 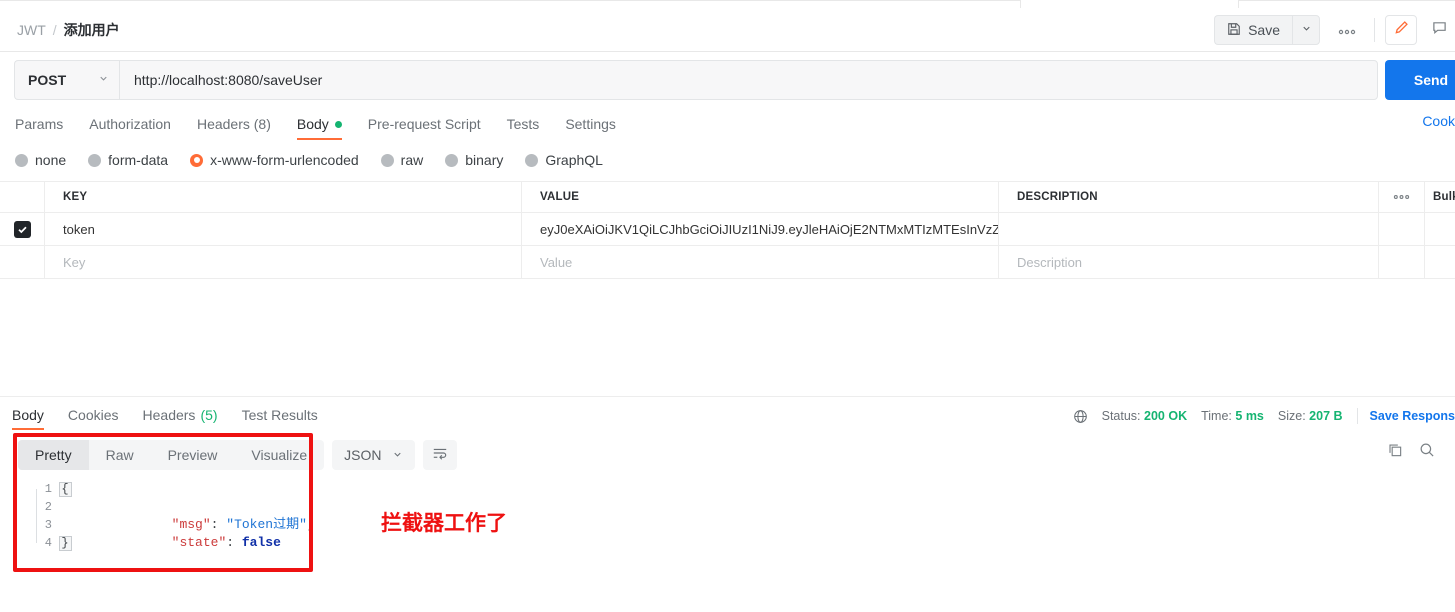 I want to click on row-description, so click(x=1189, y=229).